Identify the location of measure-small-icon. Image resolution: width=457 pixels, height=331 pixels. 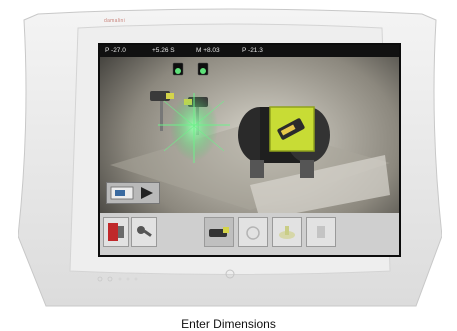
(321, 232).